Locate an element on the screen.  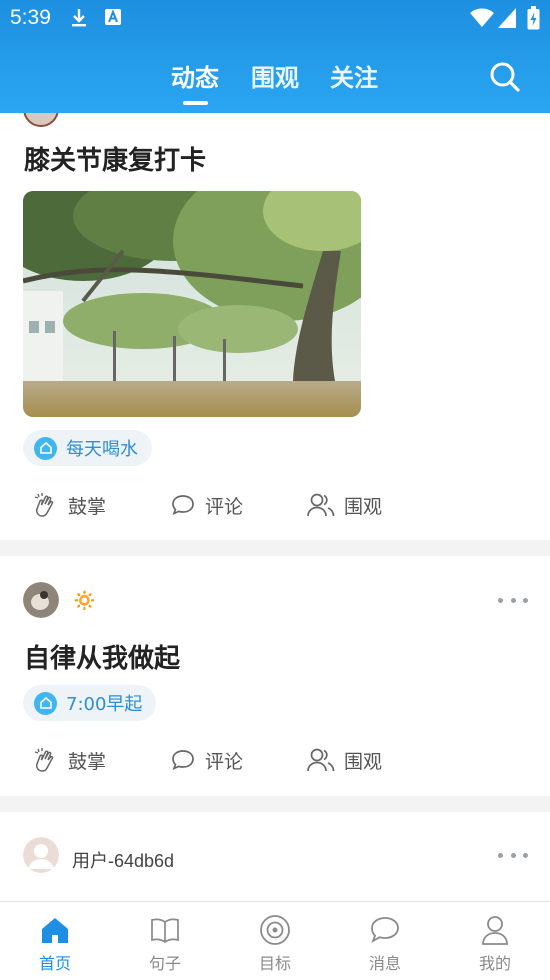
goal-tag: 每天喝水 is located at coordinates (87, 448).